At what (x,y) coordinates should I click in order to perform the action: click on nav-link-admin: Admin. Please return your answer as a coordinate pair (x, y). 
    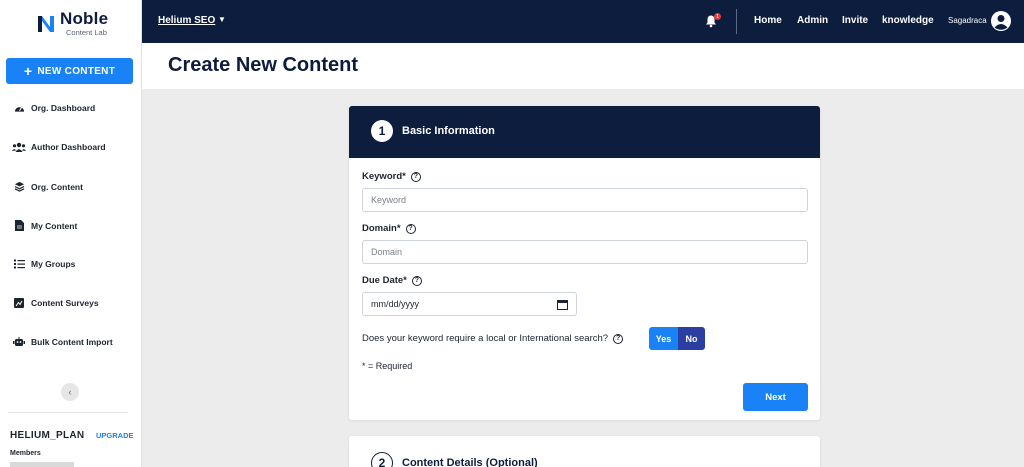
    Looking at the image, I should click on (812, 20).